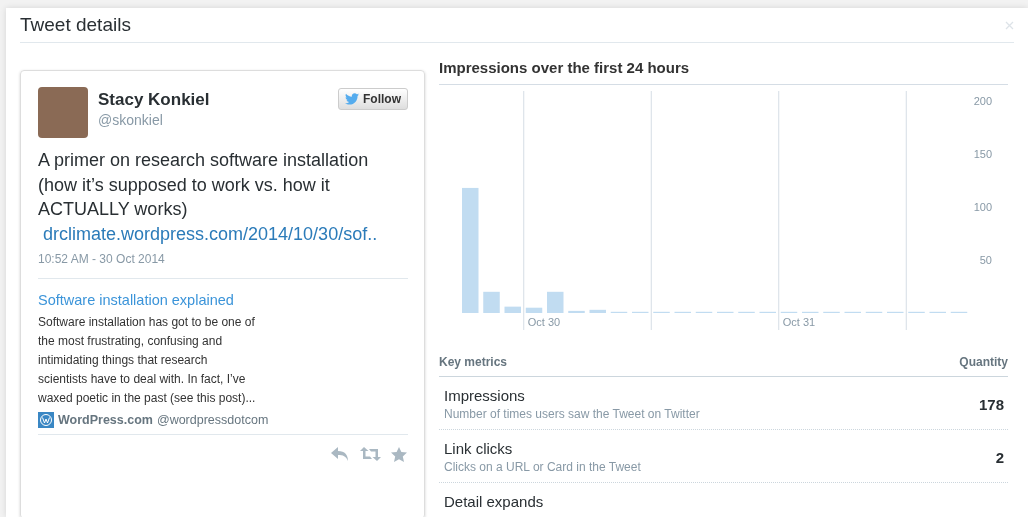 The image size is (1028, 517). Describe the element at coordinates (370, 453) in the screenshot. I see `retweet-icon` at that location.